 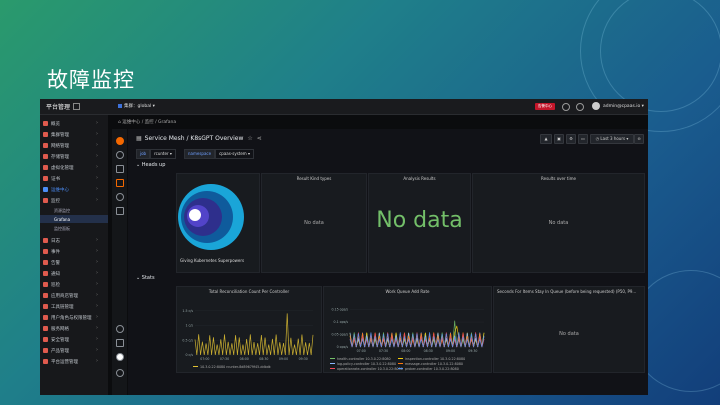 I want to click on sidebar-item: 集群管理 ›, so click(x=74, y=134).